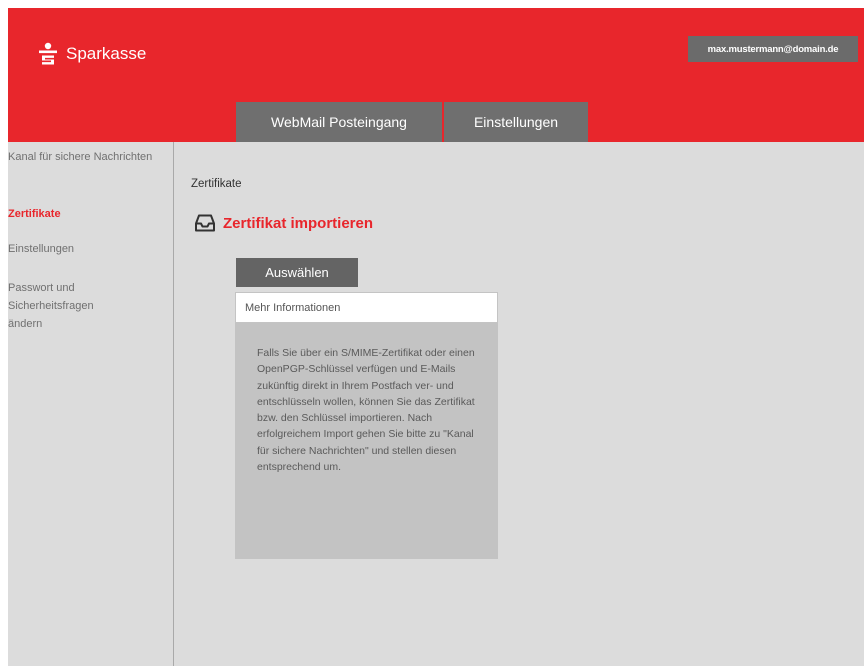 The height and width of the screenshot is (666, 864). I want to click on import-certificate-heading: Zertifikat importieren, so click(284, 223).